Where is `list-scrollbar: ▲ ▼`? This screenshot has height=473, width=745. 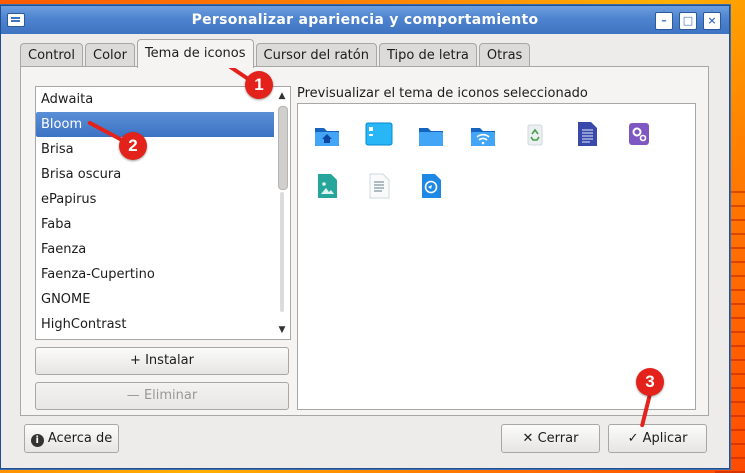 list-scrollbar: ▲ ▼ is located at coordinates (282, 213).